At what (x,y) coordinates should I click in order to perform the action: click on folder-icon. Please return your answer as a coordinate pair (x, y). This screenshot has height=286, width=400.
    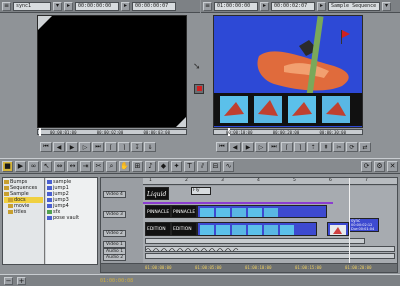
    Looking at the image, I should click on (10, 212).